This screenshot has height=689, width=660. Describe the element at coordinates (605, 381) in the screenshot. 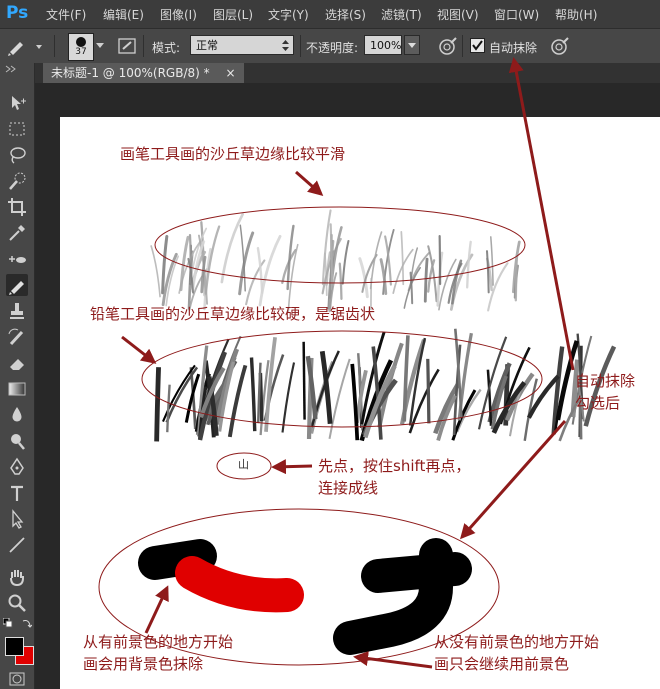

I see `auto-erase-annotation-line1: 自动抹除` at that location.